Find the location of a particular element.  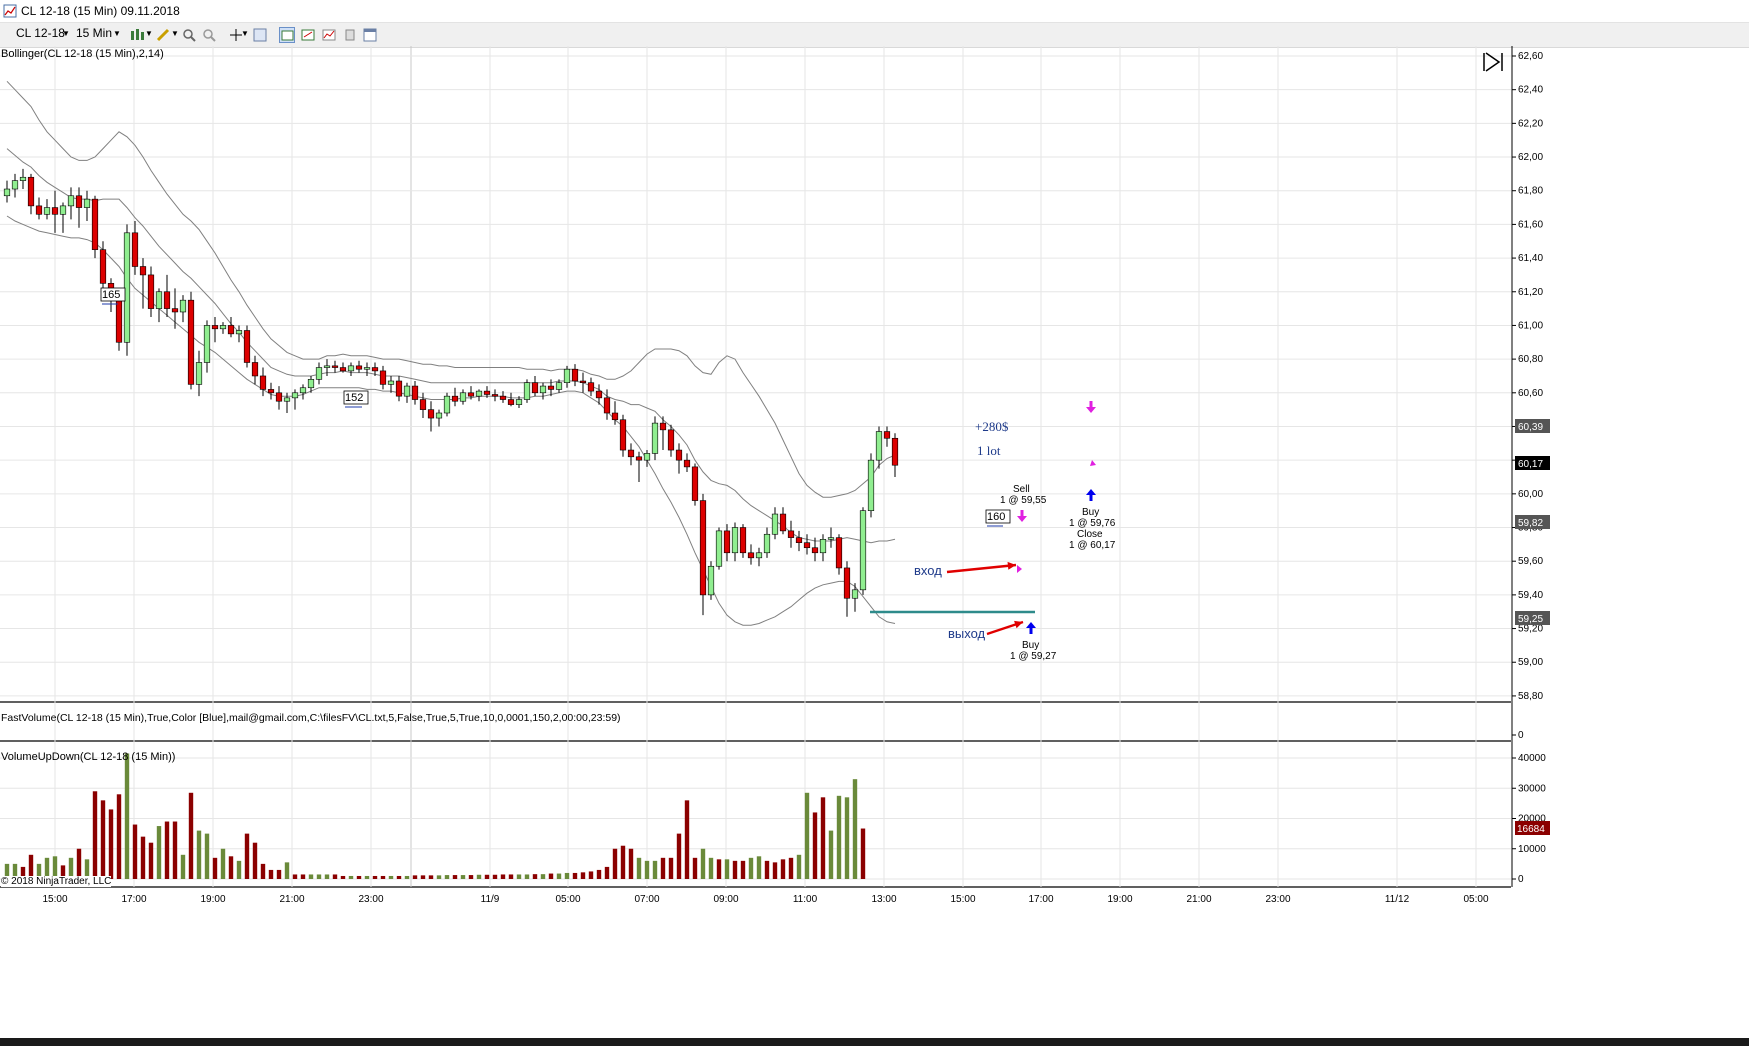

exit-marker is located at coordinates (1093, 463).